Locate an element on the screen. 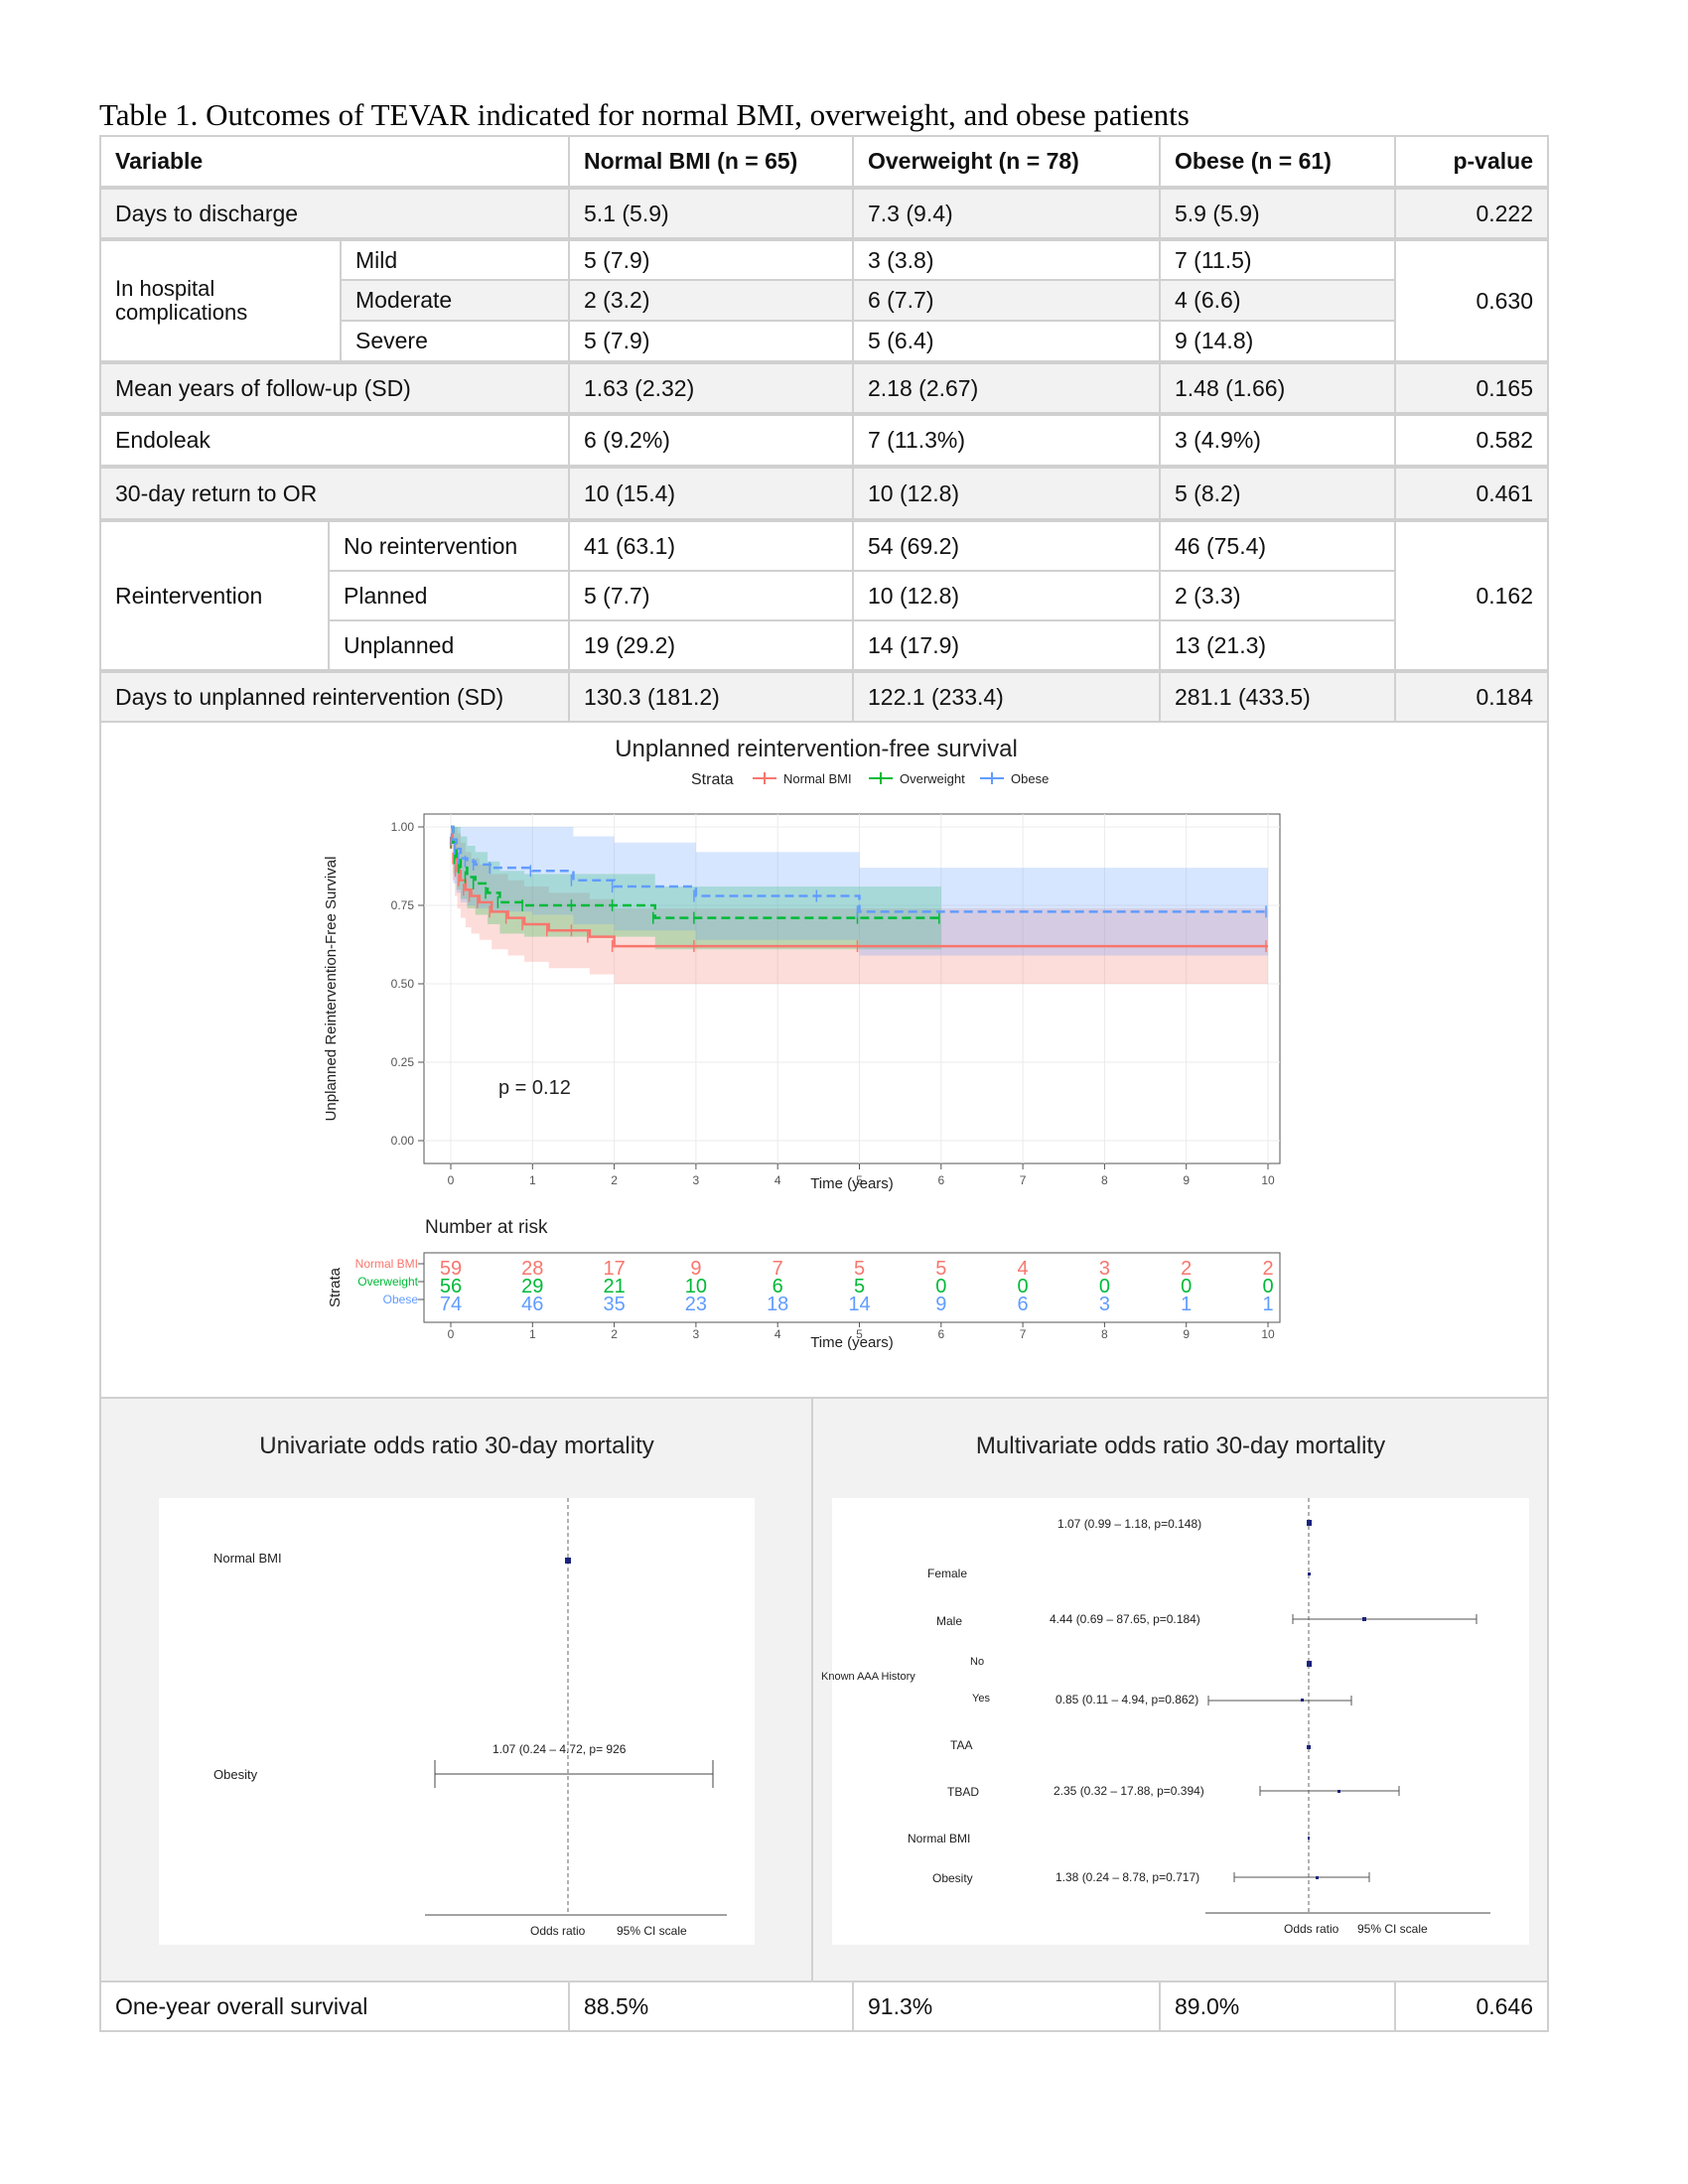 This screenshot has width=1688, height=2184. label-yes: Yes is located at coordinates (981, 1699).